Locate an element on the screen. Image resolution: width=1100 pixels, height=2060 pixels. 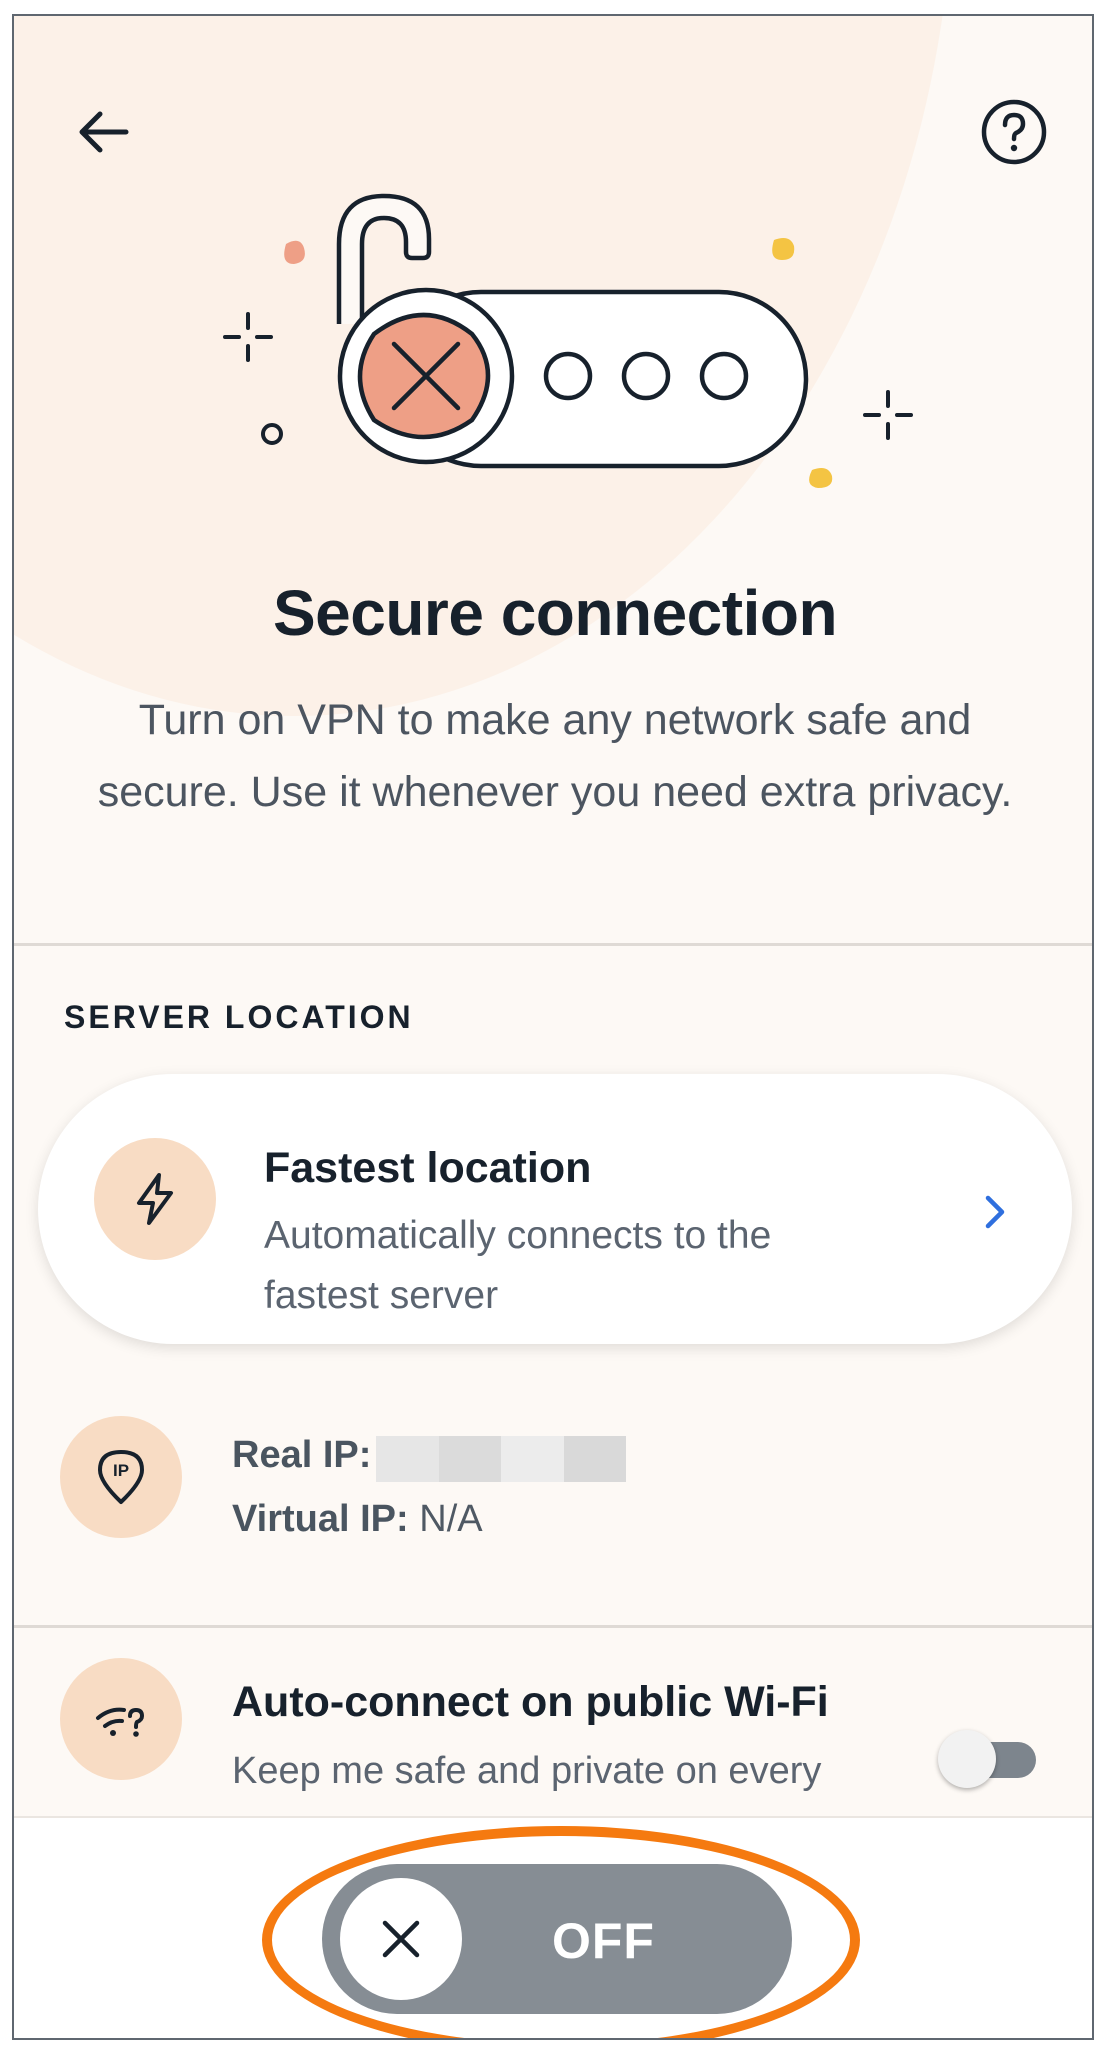
real-ip-row: Real IP: is located at coordinates (301, 1455).